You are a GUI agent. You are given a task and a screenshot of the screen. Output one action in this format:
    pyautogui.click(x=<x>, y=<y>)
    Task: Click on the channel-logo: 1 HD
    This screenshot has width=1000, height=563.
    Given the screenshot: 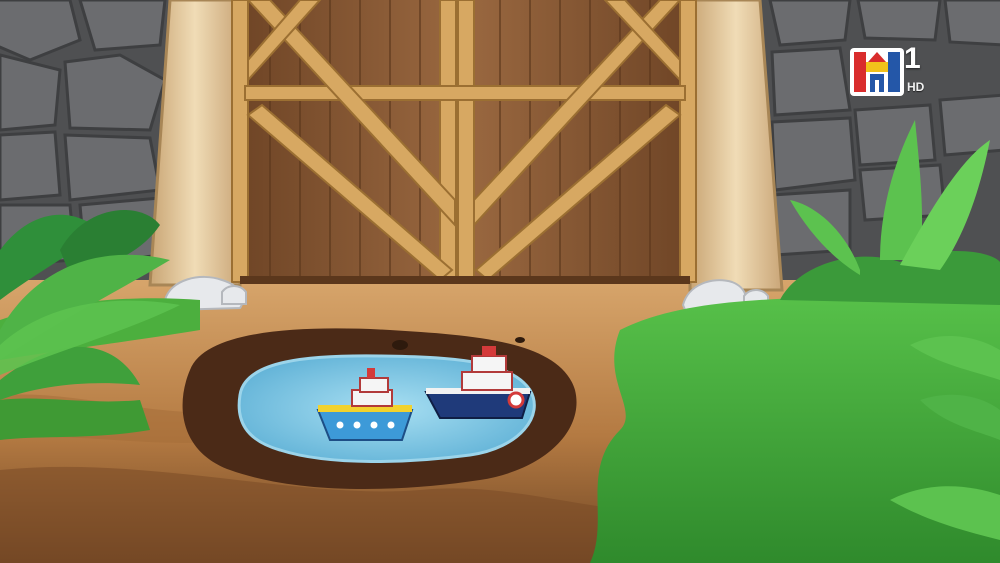 What is the action you would take?
    pyautogui.click(x=890, y=71)
    